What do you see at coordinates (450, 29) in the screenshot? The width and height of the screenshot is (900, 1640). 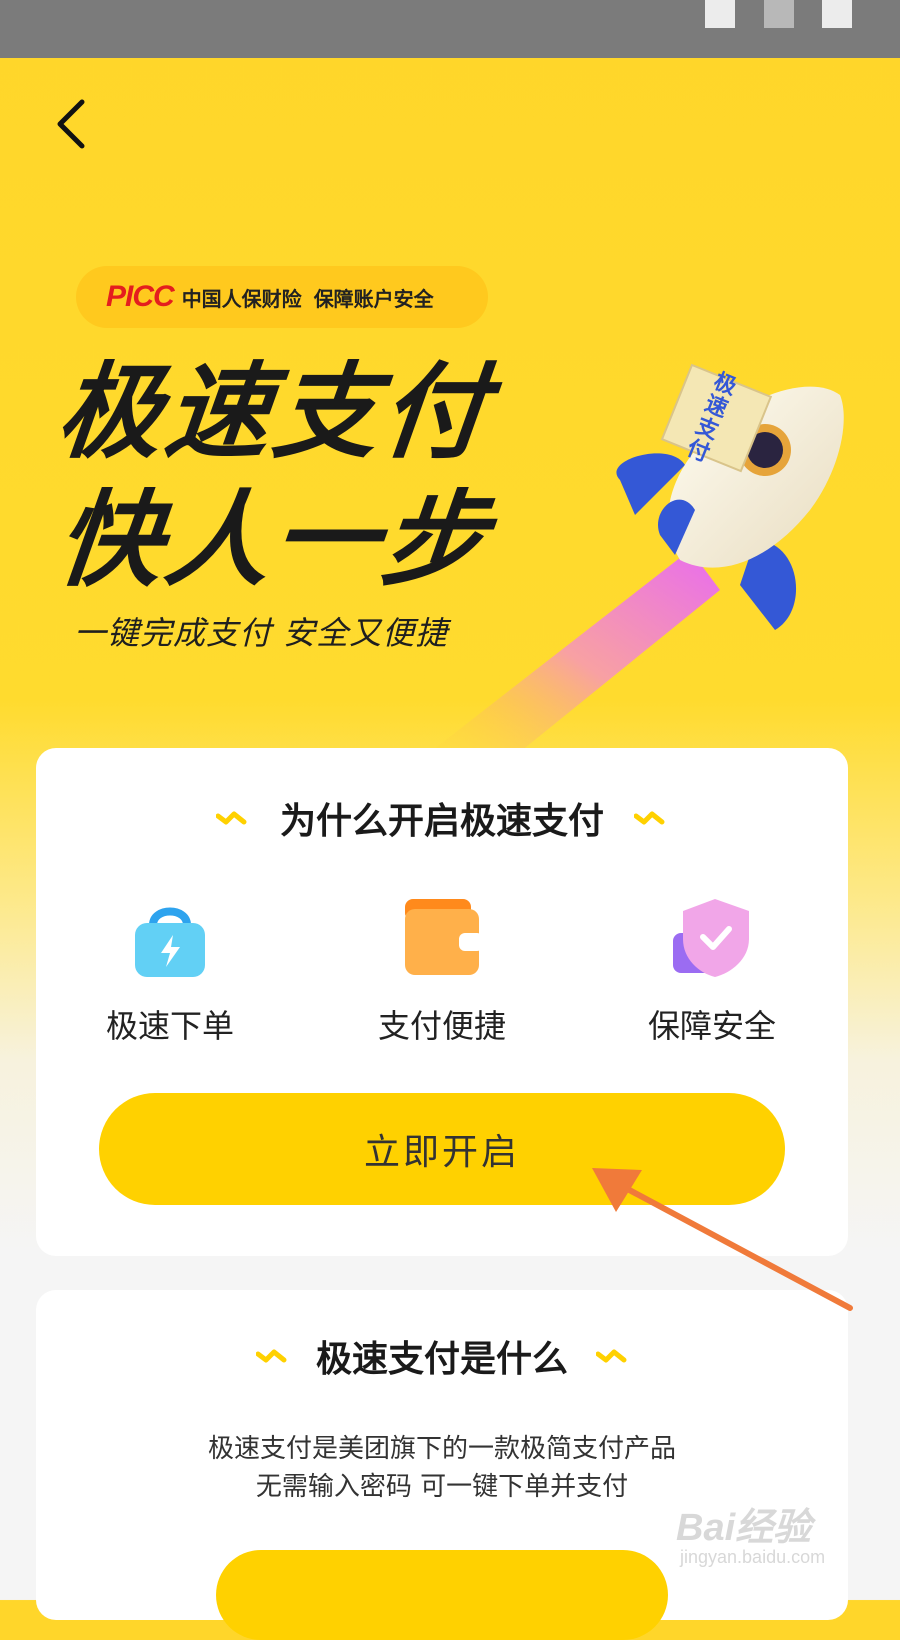 I see `status-bar` at bounding box center [450, 29].